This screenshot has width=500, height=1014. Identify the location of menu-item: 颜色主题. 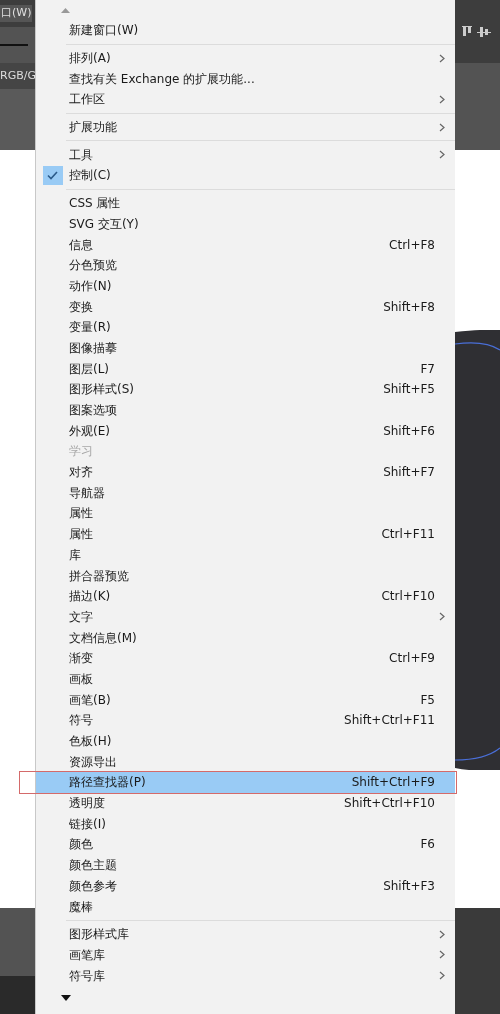
(245, 865).